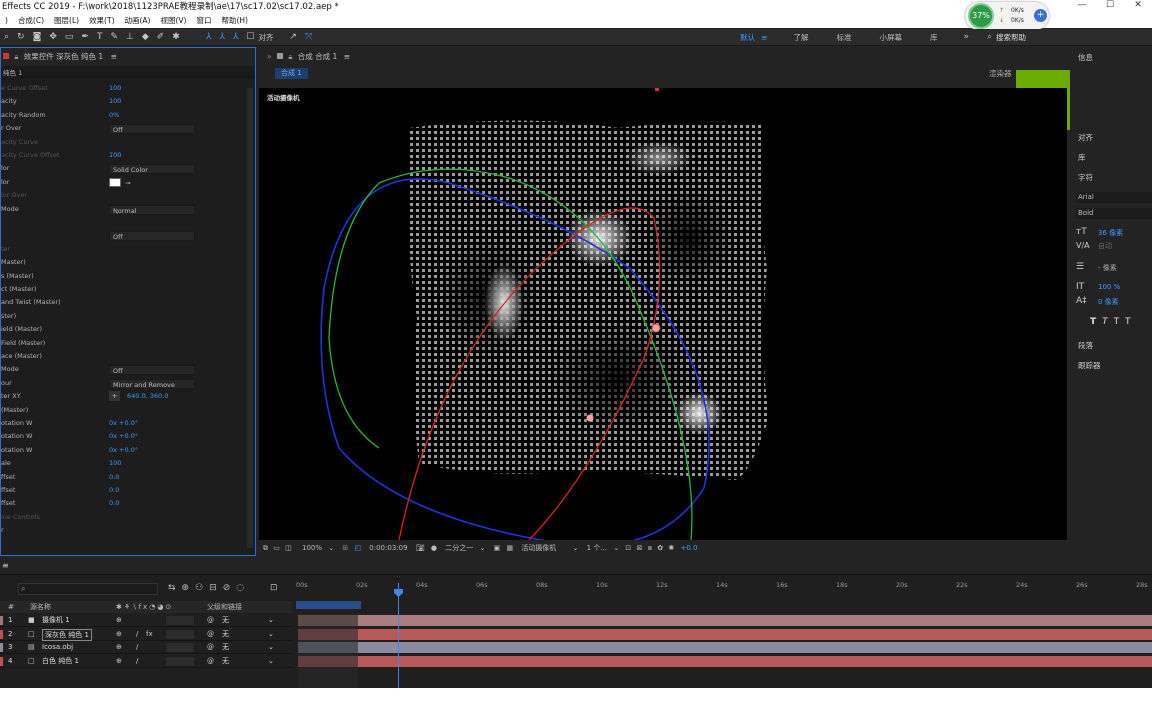  Describe the element at coordinates (124, 262) in the screenshot. I see `effect-property-row: Master)` at that location.